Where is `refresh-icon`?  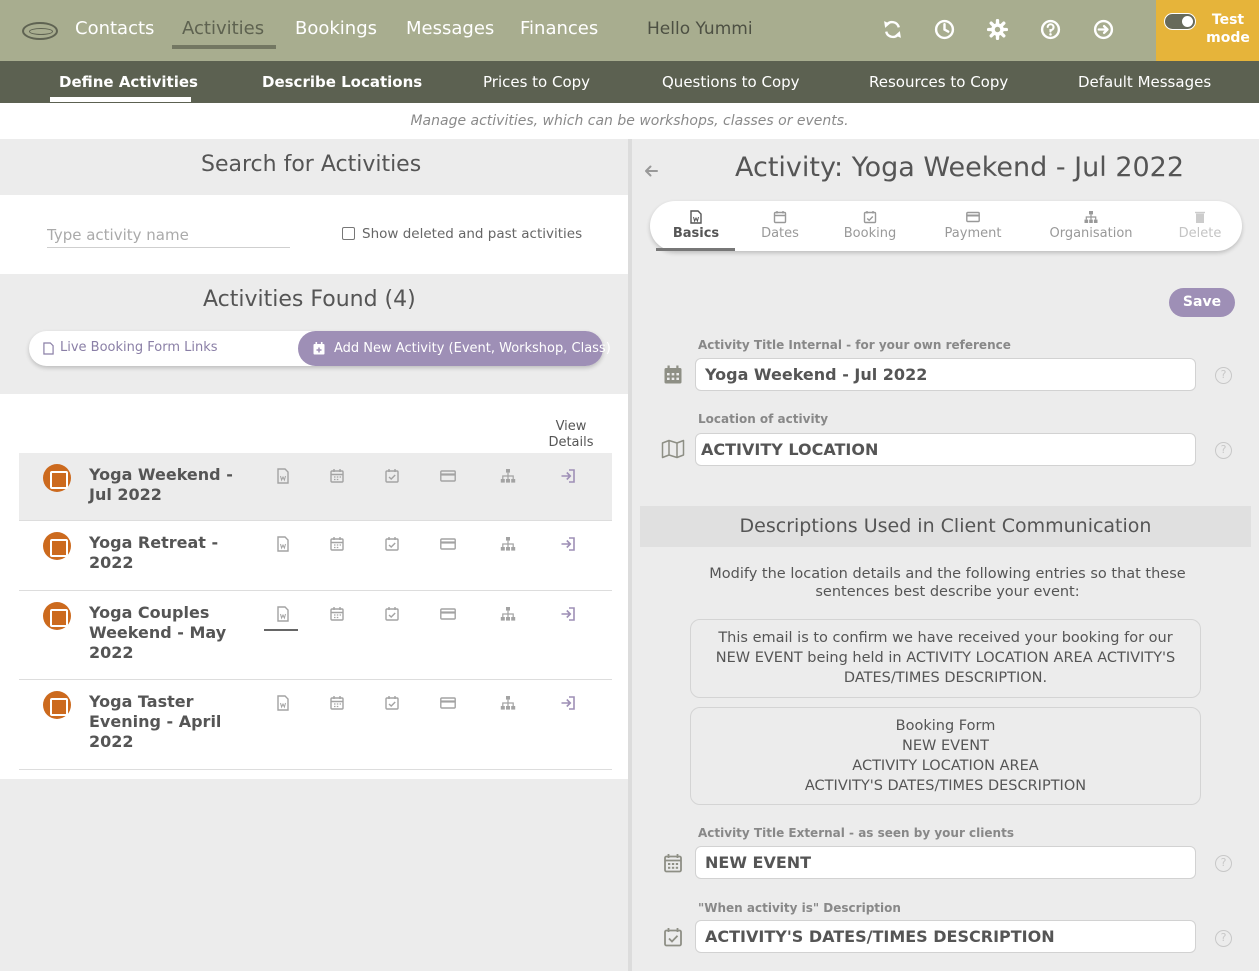
refresh-icon is located at coordinates (892, 29).